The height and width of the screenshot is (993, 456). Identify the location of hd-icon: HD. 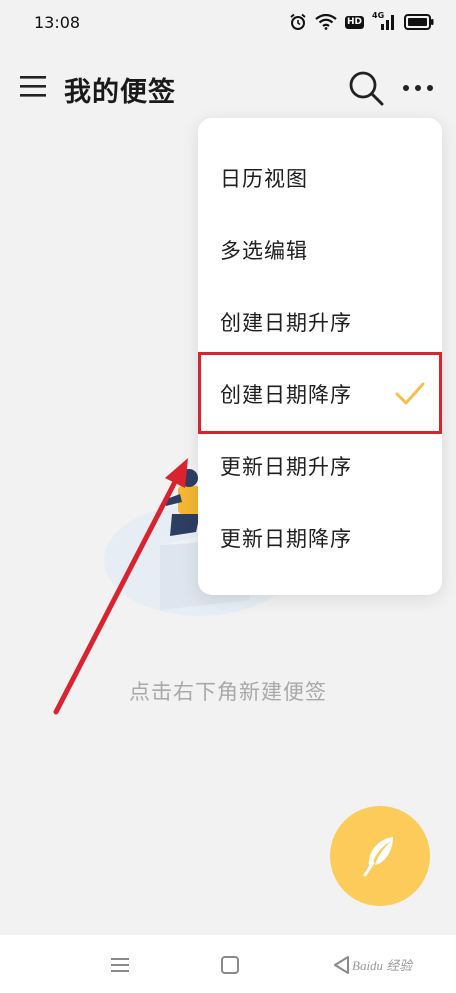
(354, 22).